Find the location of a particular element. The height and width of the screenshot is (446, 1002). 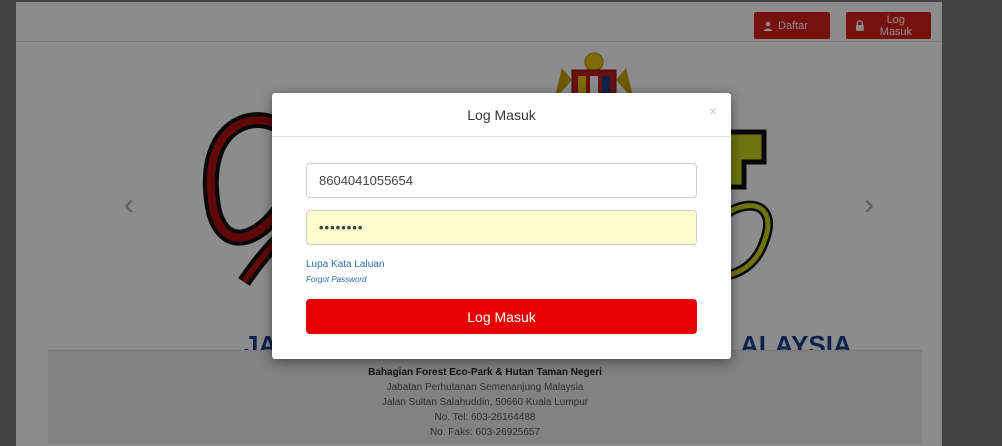

password-input is located at coordinates (501, 227).